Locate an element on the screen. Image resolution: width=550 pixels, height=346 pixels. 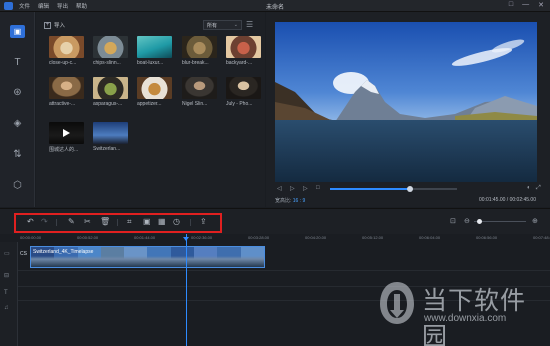
minimize-button: — is located at coordinates (525, 5).